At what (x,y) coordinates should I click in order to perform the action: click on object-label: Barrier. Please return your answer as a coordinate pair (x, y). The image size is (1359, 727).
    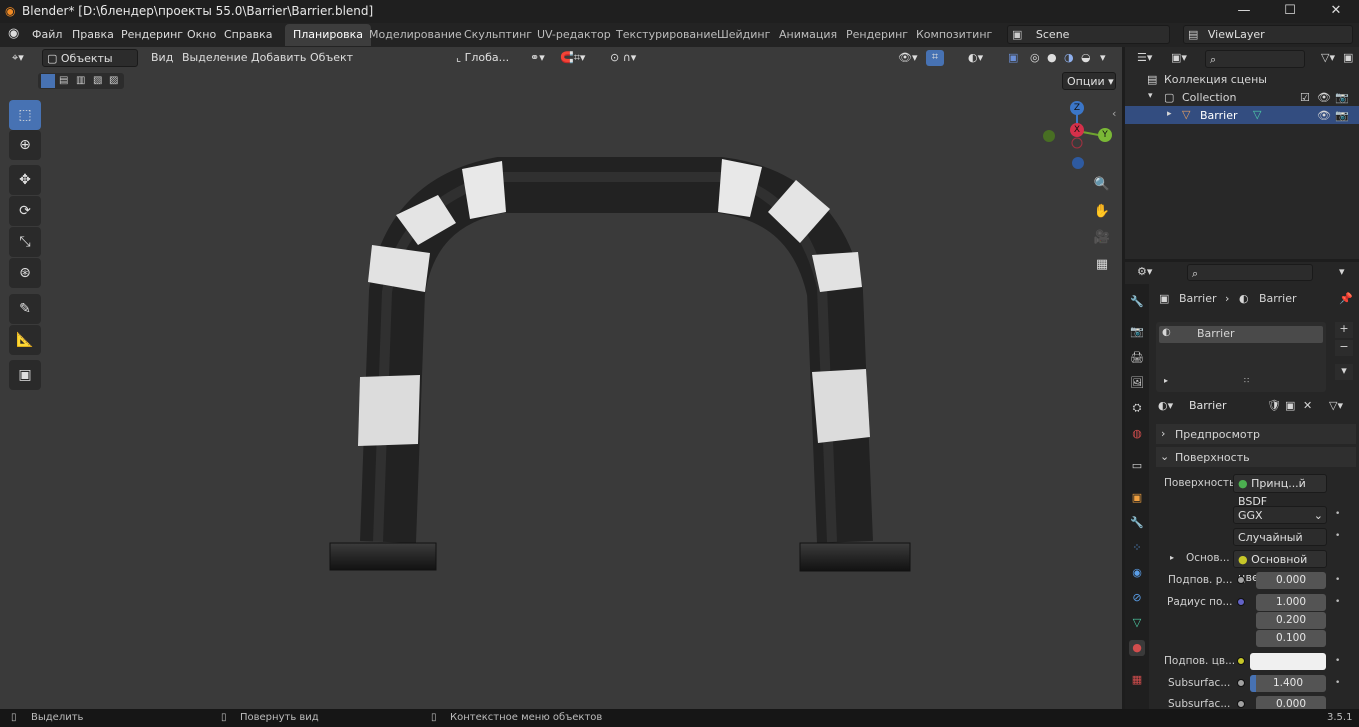
    Looking at the image, I should click on (1219, 115).